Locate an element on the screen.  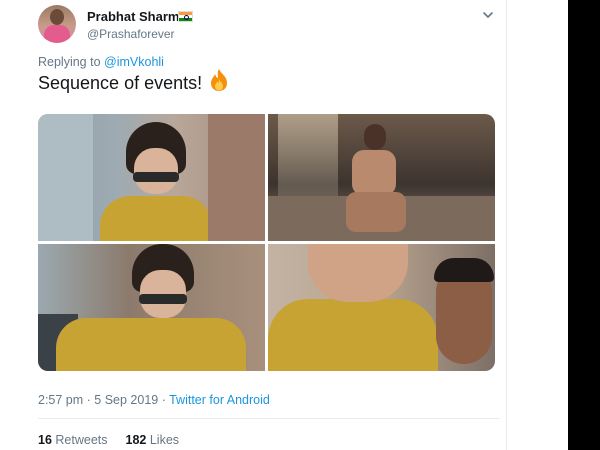
photo-face is located at coordinates (156, 171).